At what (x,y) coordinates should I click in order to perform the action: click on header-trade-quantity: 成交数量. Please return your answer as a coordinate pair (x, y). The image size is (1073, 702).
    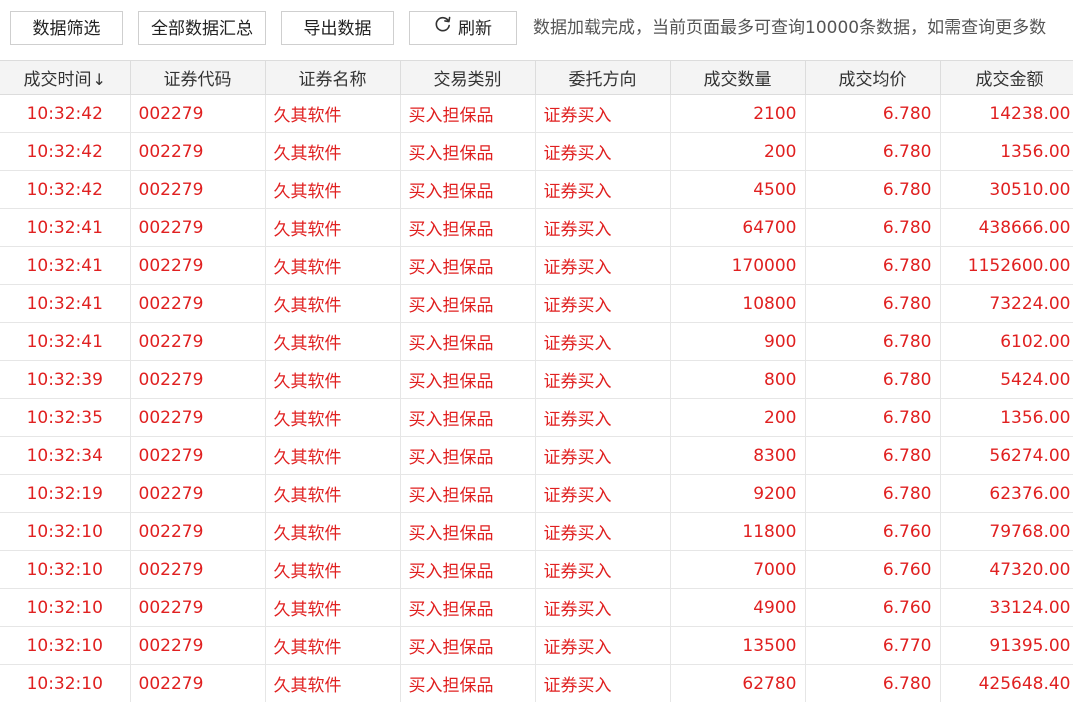
    Looking at the image, I should click on (738, 77).